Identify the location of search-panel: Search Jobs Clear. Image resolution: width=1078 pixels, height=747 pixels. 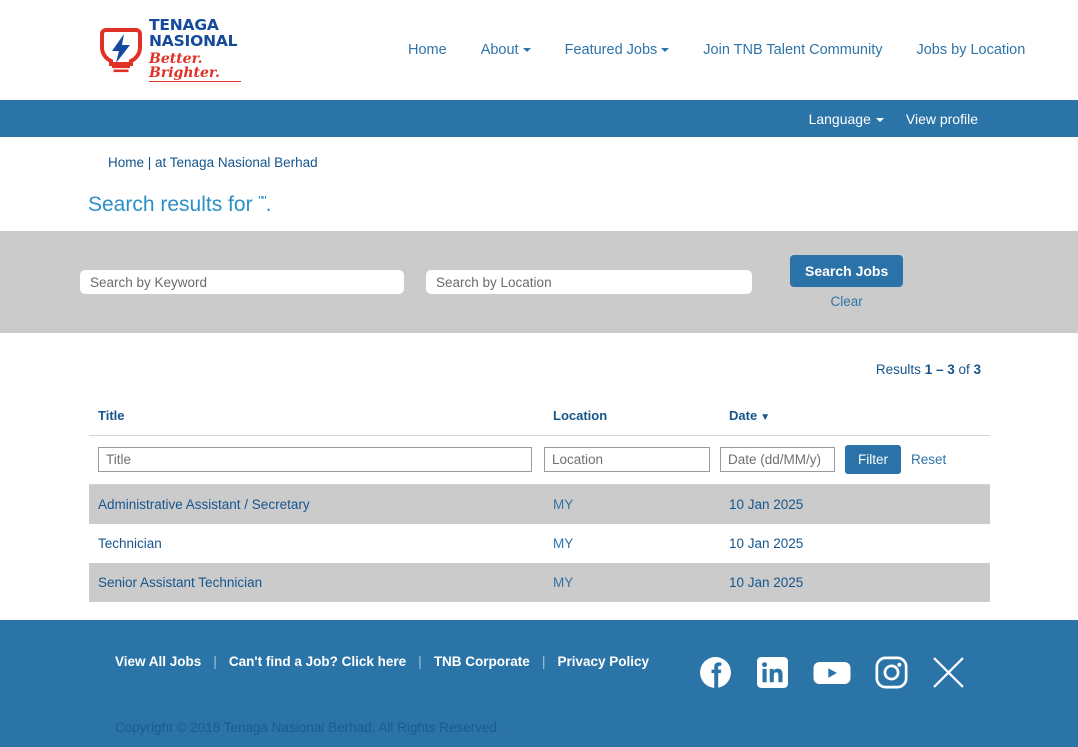
(539, 282).